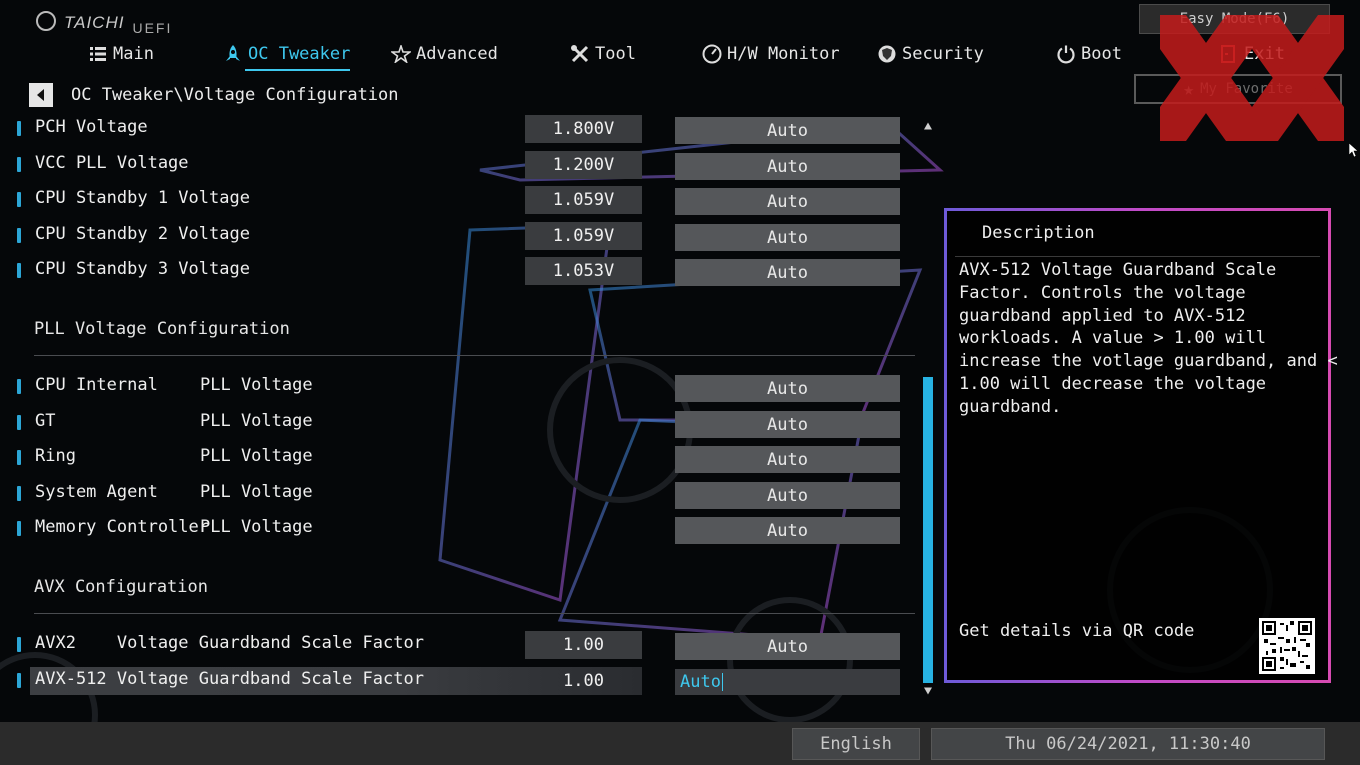  Describe the element at coordinates (700, 682) in the screenshot. I see `setting-option-text: Auto` at that location.